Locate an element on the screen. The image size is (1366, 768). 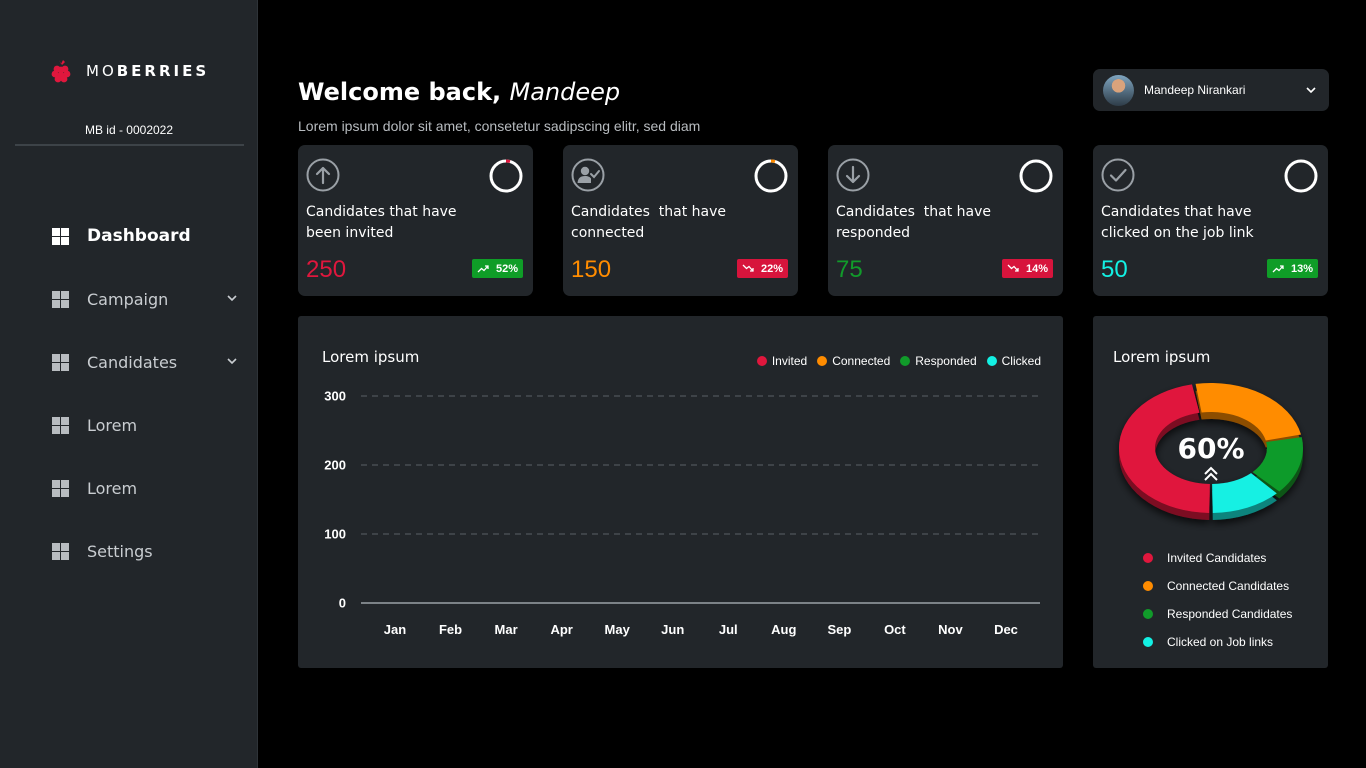
trend-value: 14% is located at coordinates (1036, 268).